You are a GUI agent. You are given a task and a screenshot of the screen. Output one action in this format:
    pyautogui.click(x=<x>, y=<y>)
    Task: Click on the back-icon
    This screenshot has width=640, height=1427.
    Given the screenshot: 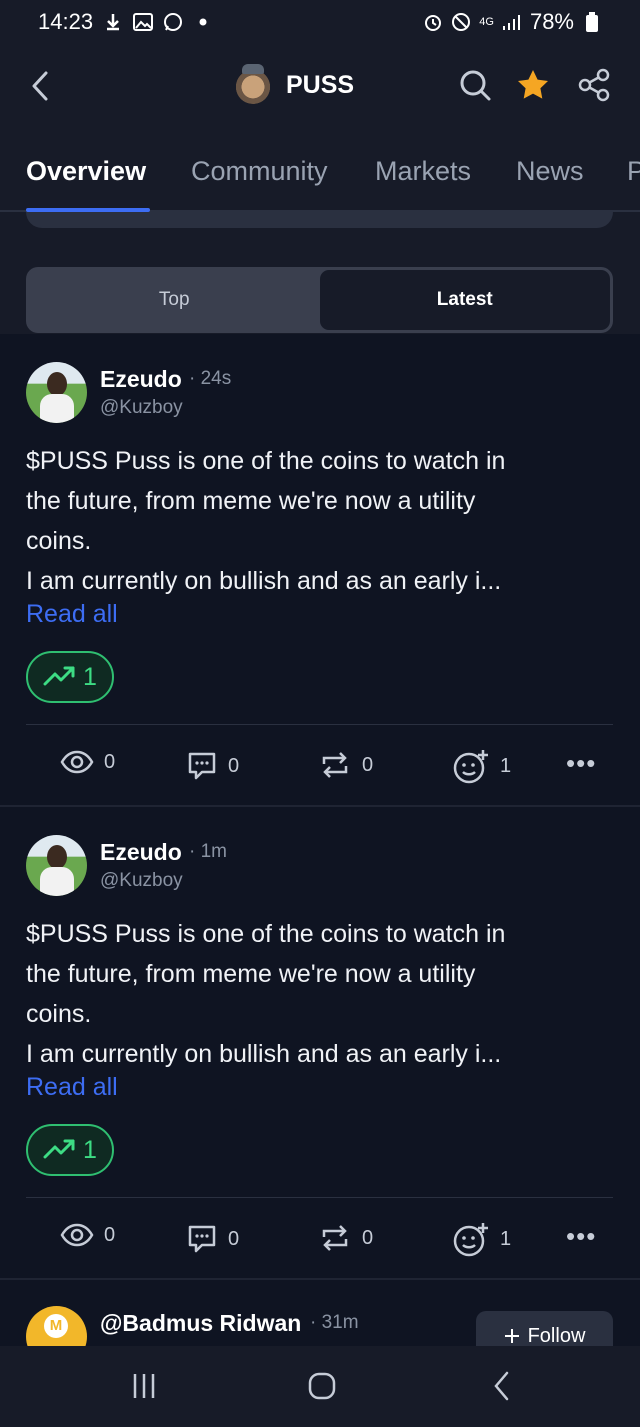 What is the action you would take?
    pyautogui.click(x=501, y=1386)
    